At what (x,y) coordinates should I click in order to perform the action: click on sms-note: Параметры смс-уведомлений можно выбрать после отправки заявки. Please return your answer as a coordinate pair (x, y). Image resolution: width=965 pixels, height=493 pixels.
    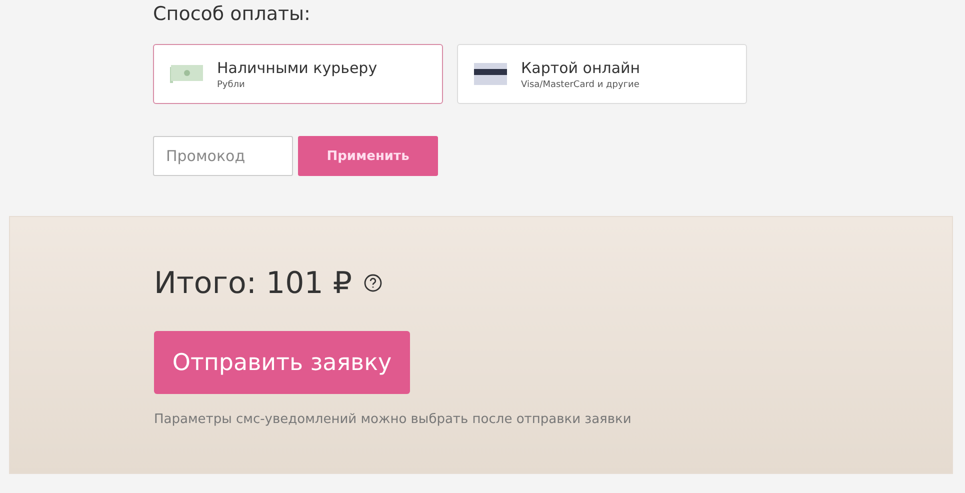
    Looking at the image, I should click on (393, 419).